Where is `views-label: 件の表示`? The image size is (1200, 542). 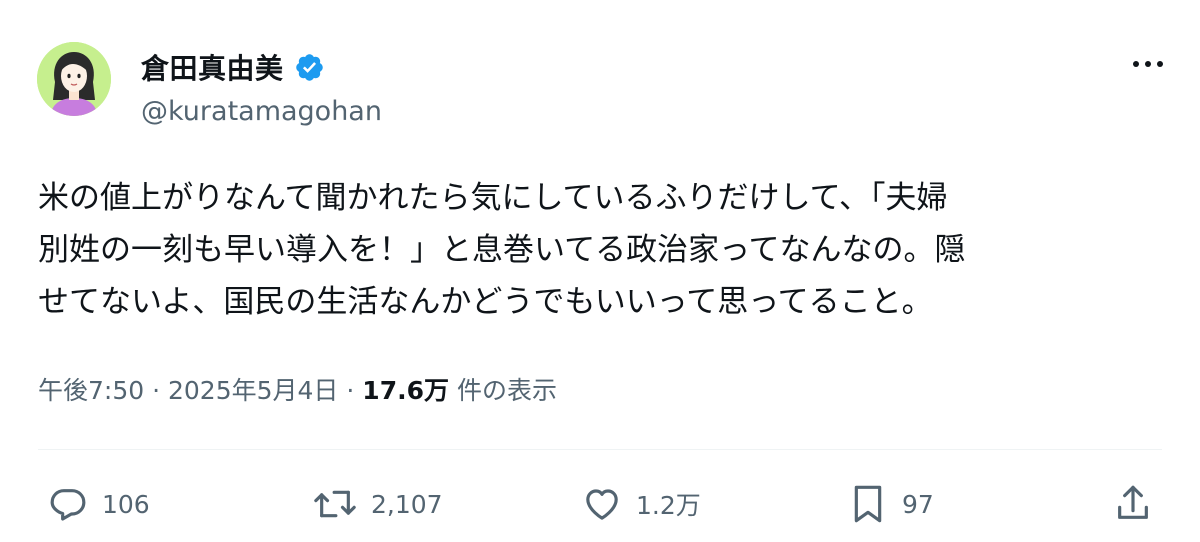
views-label: 件の表示 is located at coordinates (506, 390).